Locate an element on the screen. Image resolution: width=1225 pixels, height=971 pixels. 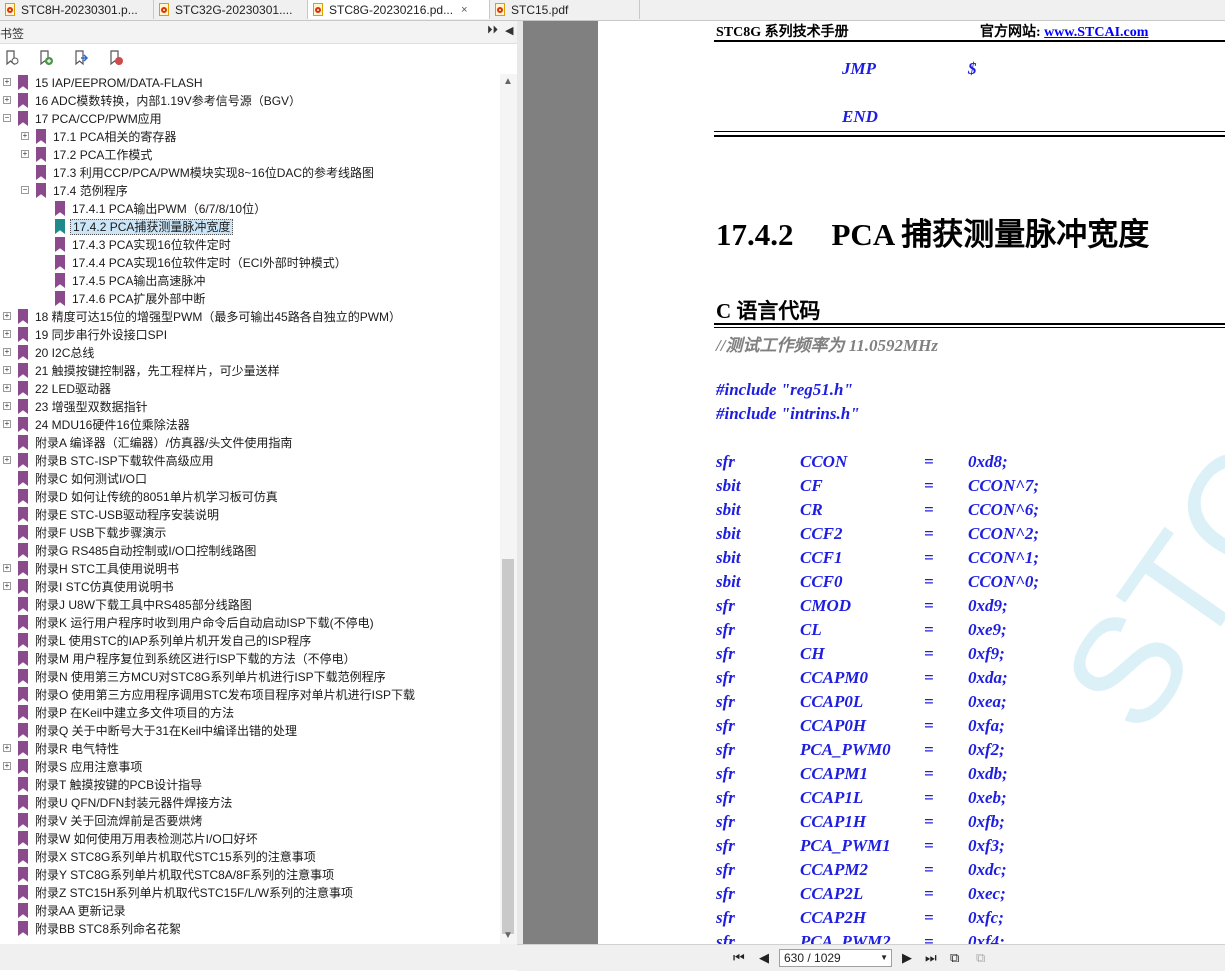
bookmark-item: 附录T 触摸按键的PCB设计指导 is located at coordinates (250, 785).